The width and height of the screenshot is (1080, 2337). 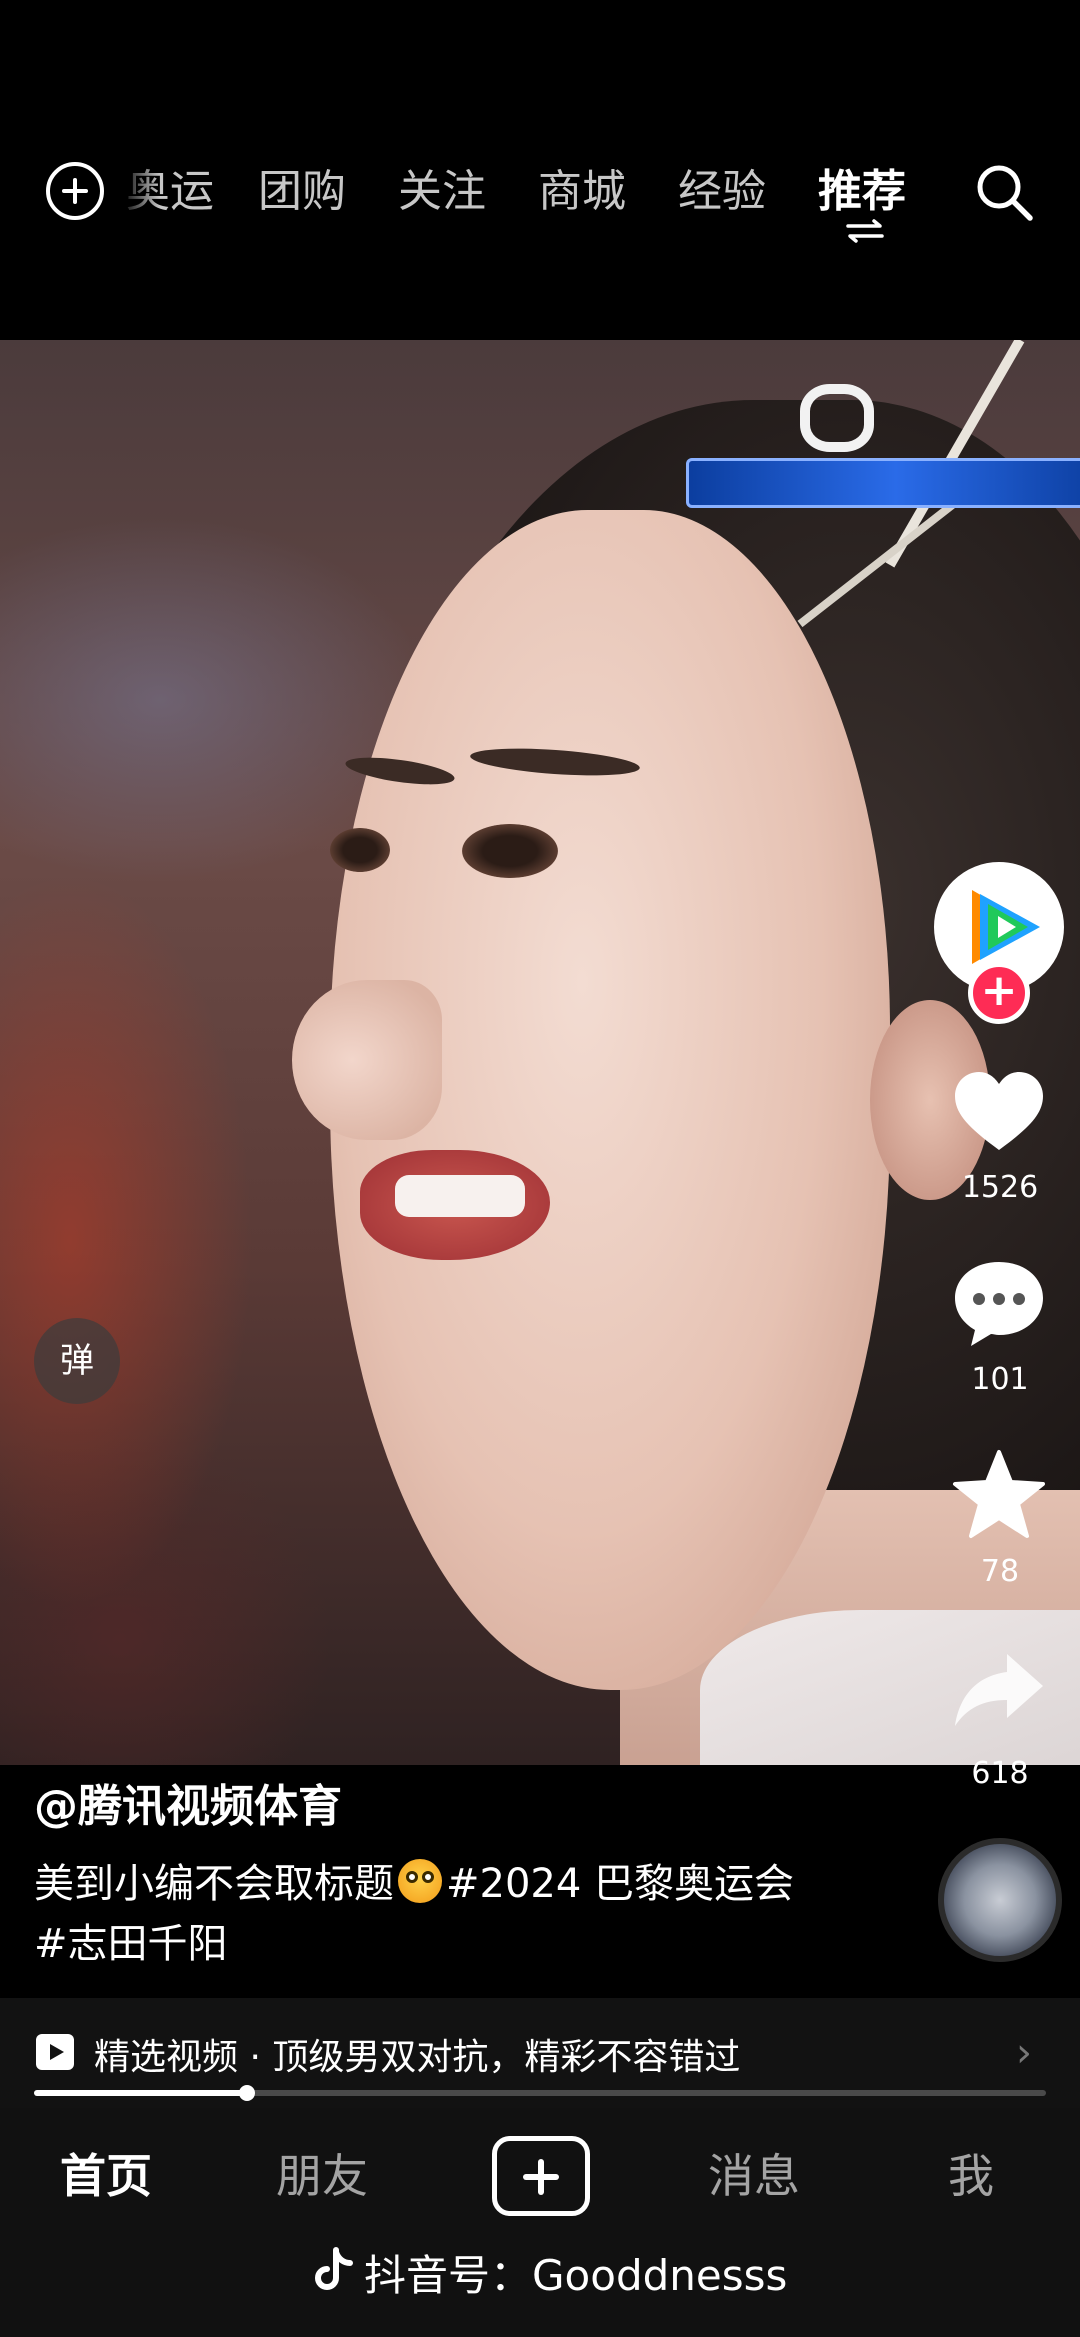 What do you see at coordinates (322, 2176) in the screenshot?
I see `nav-friends: 朋友` at bounding box center [322, 2176].